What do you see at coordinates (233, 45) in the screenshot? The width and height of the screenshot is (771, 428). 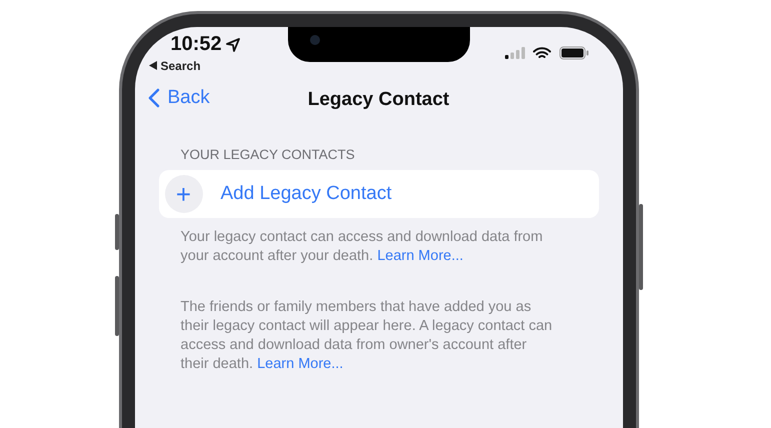 I see `location-arrow-icon` at bounding box center [233, 45].